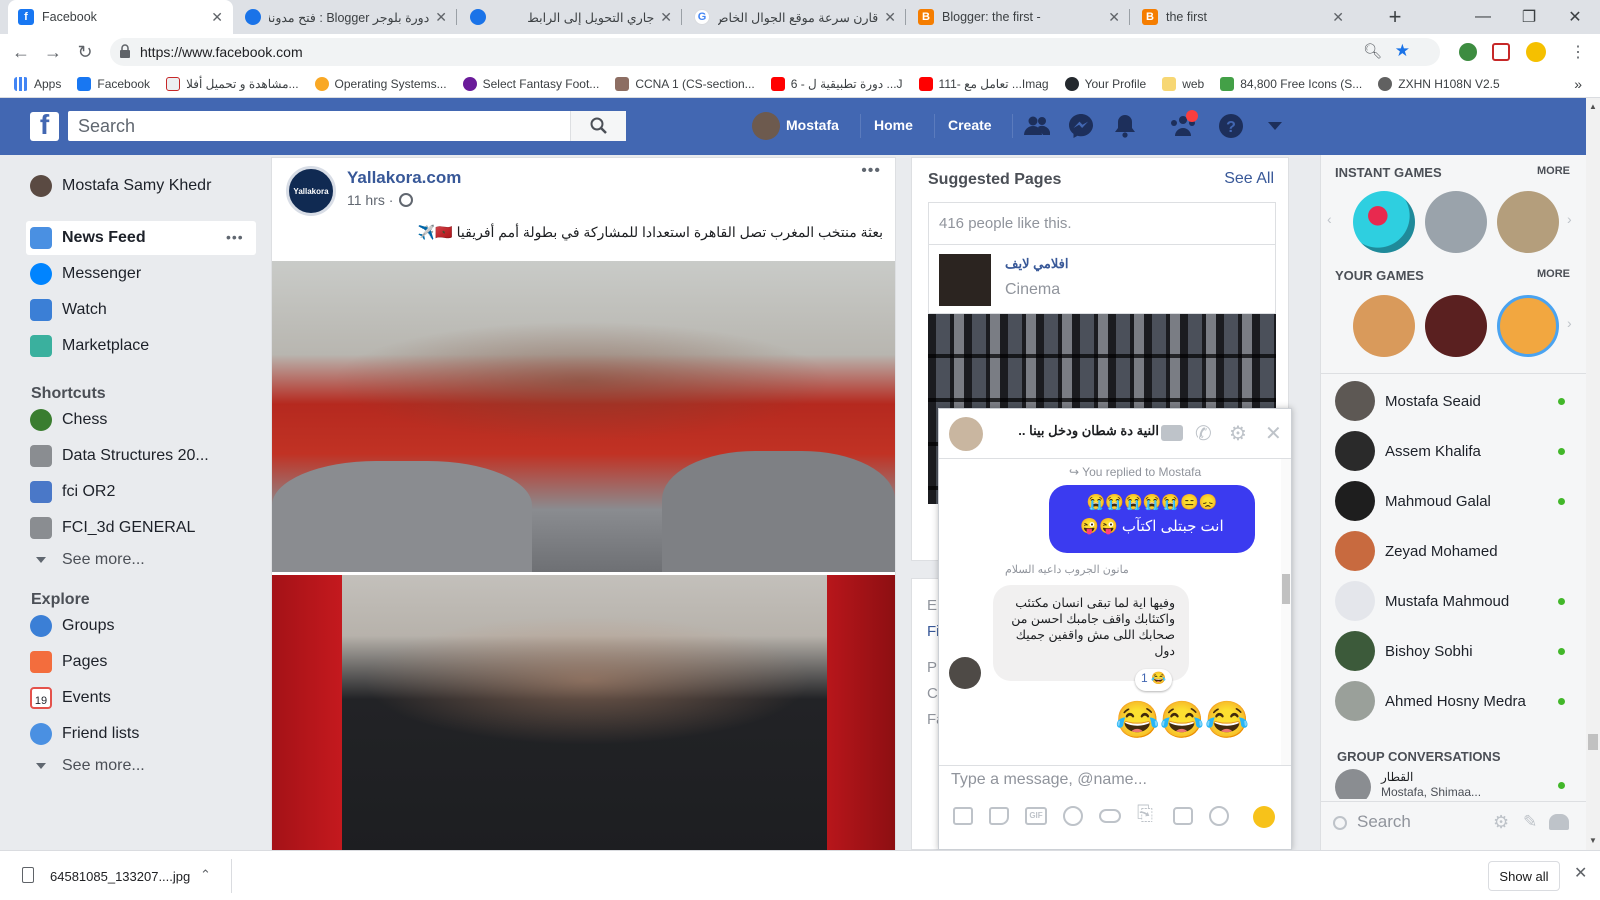 The image size is (1600, 900). What do you see at coordinates (1578, 52) in the screenshot?
I see `chrome-menu-icon: ⋮` at bounding box center [1578, 52].